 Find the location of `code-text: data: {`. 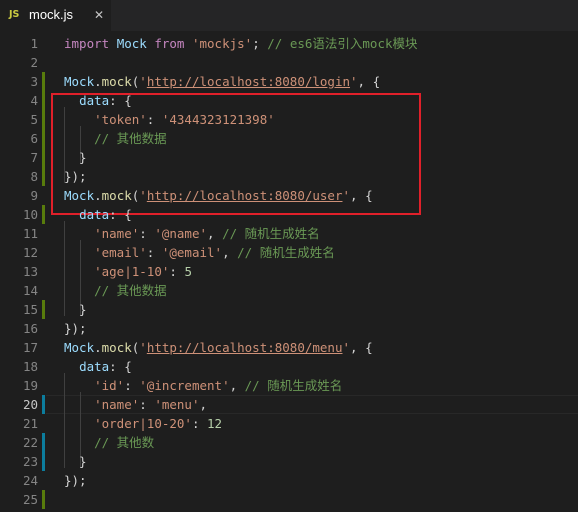

code-text: data: { is located at coordinates (98, 366).